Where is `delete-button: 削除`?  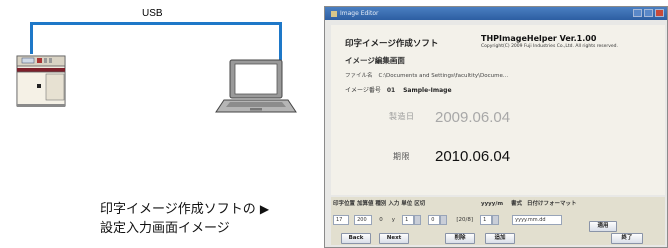 delete-button: 削除 is located at coordinates (460, 238).